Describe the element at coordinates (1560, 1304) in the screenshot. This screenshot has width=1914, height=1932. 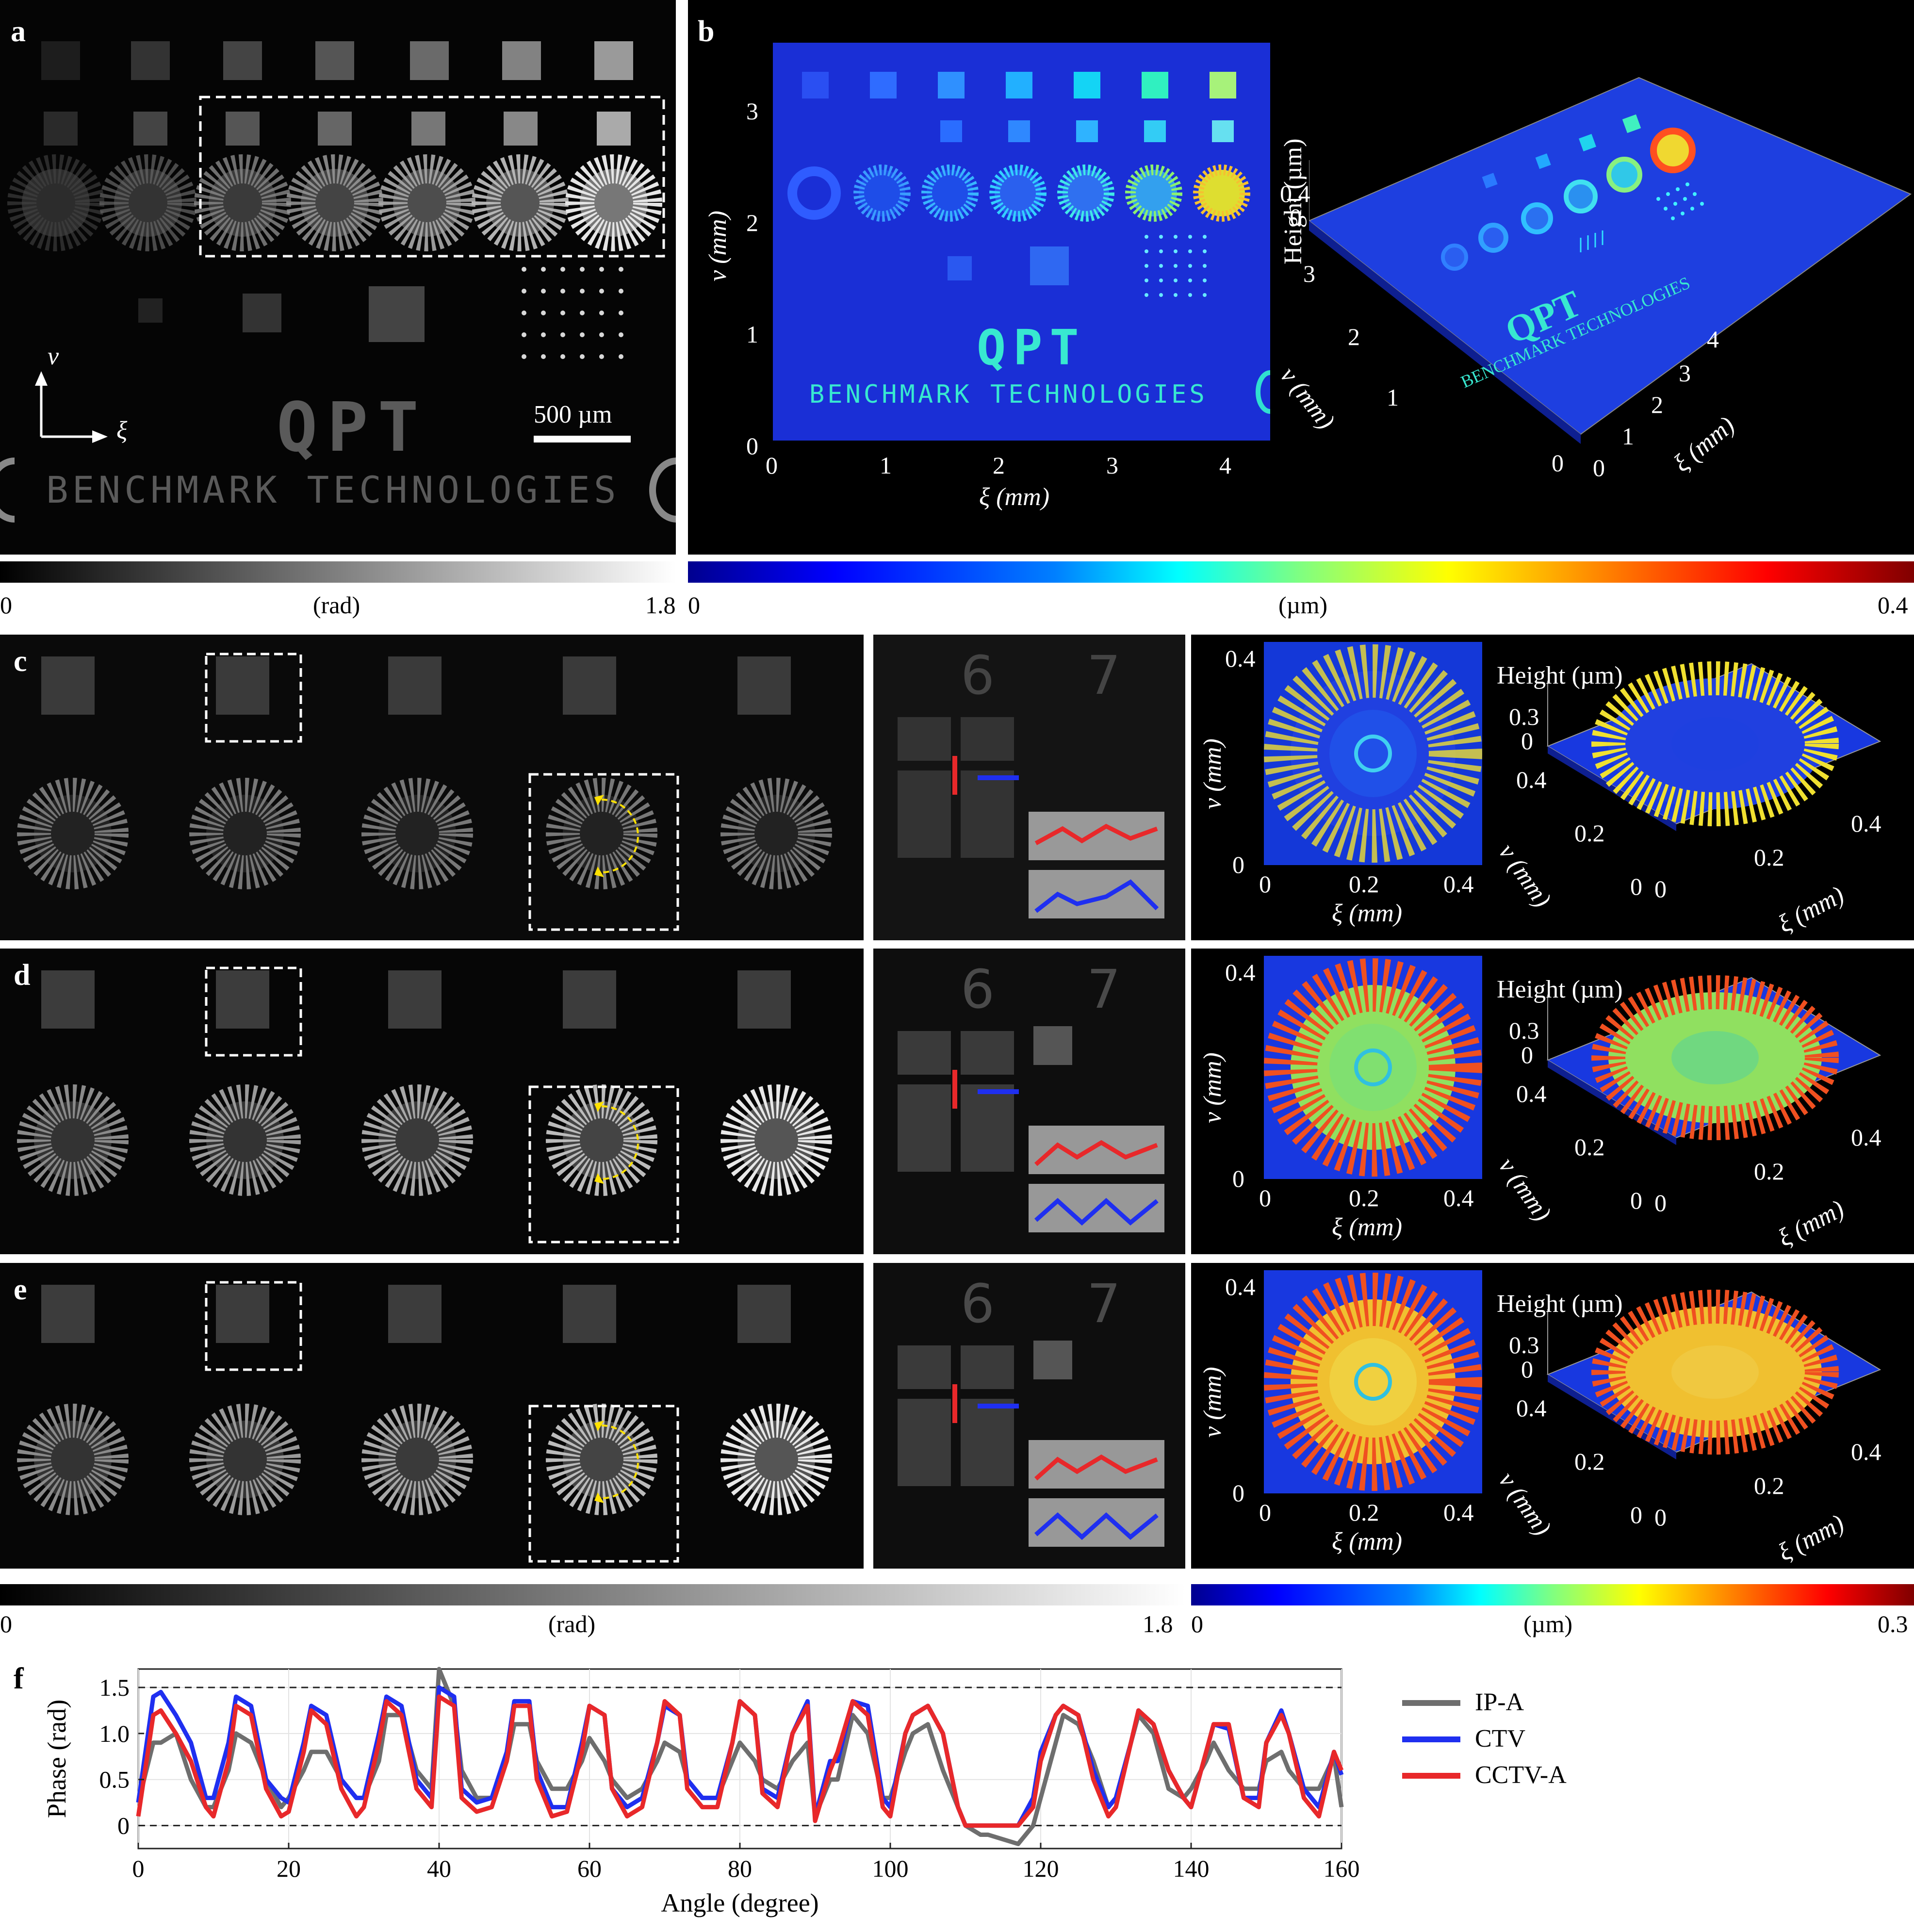
I see `e-zoom-height-label: Height (µm)` at that location.